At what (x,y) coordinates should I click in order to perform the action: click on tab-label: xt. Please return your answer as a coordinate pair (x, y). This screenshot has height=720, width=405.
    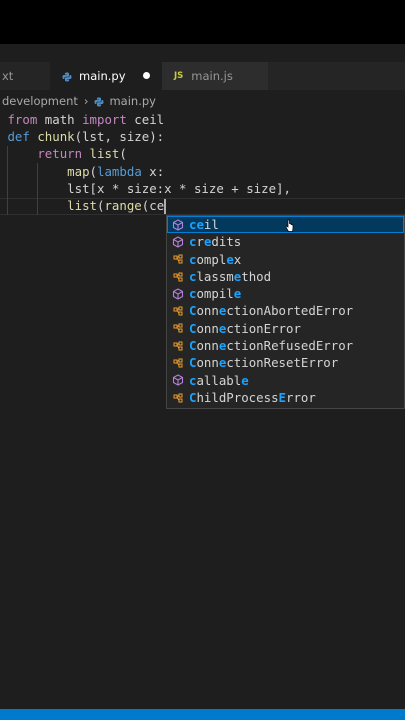
    Looking at the image, I should click on (8, 76).